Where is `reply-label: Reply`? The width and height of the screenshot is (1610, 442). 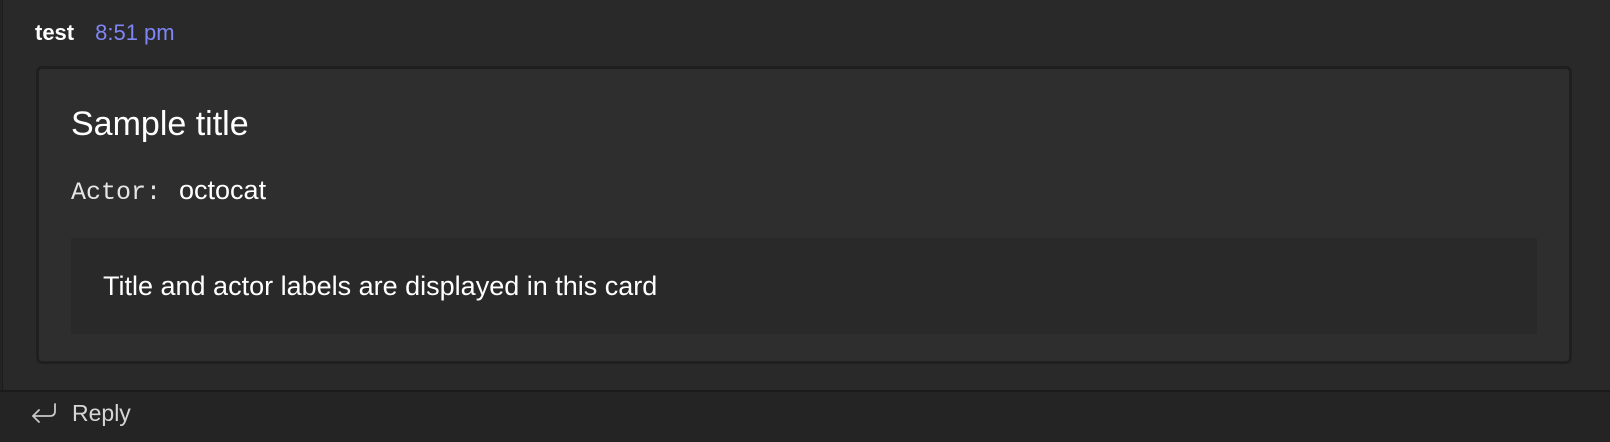 reply-label: Reply is located at coordinates (101, 413).